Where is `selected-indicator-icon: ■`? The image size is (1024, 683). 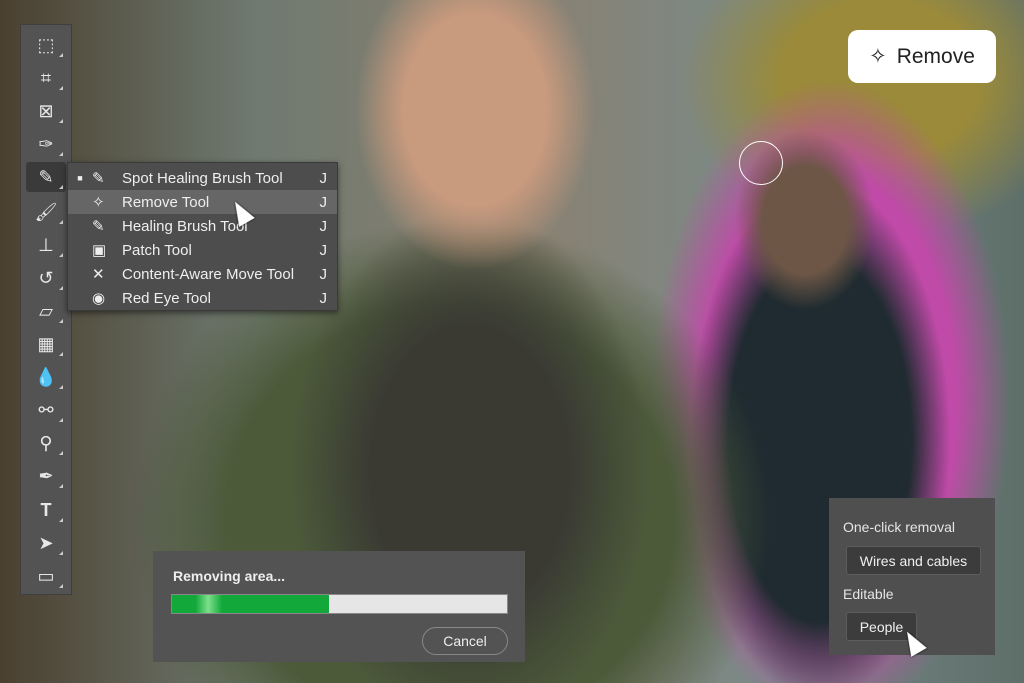
selected-indicator-icon: ■ is located at coordinates (80, 178).